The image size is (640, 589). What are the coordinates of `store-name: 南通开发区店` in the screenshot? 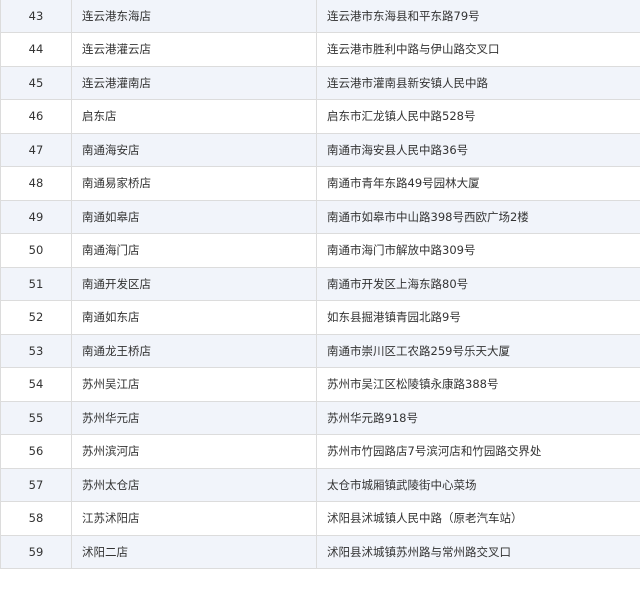 It's located at (194, 283).